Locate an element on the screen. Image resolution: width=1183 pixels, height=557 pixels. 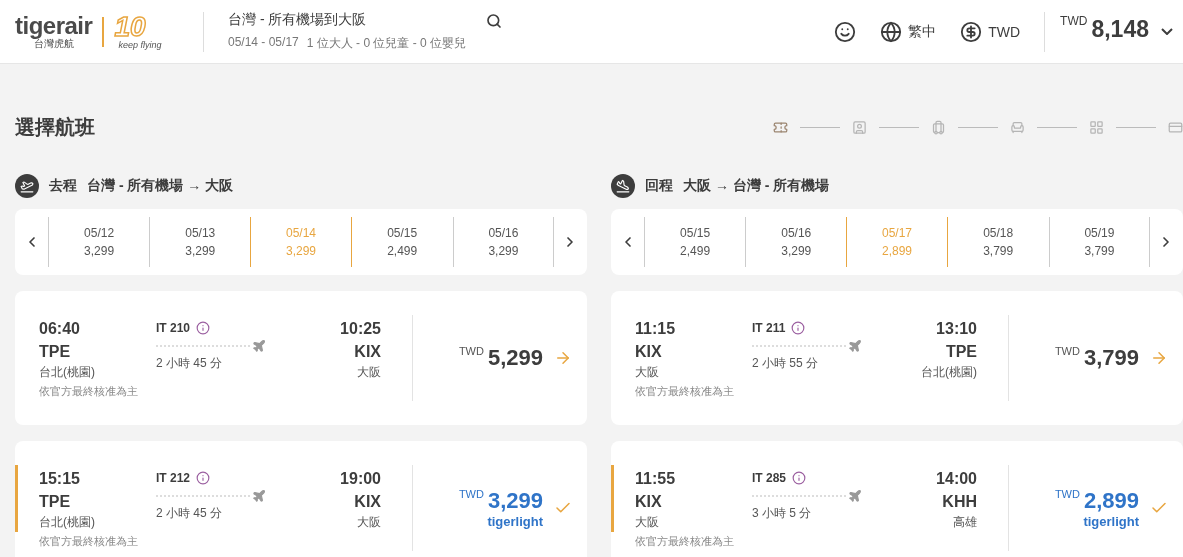
leg-route: 台灣 - 所有機場 → 大阪 is located at coordinates (160, 186).